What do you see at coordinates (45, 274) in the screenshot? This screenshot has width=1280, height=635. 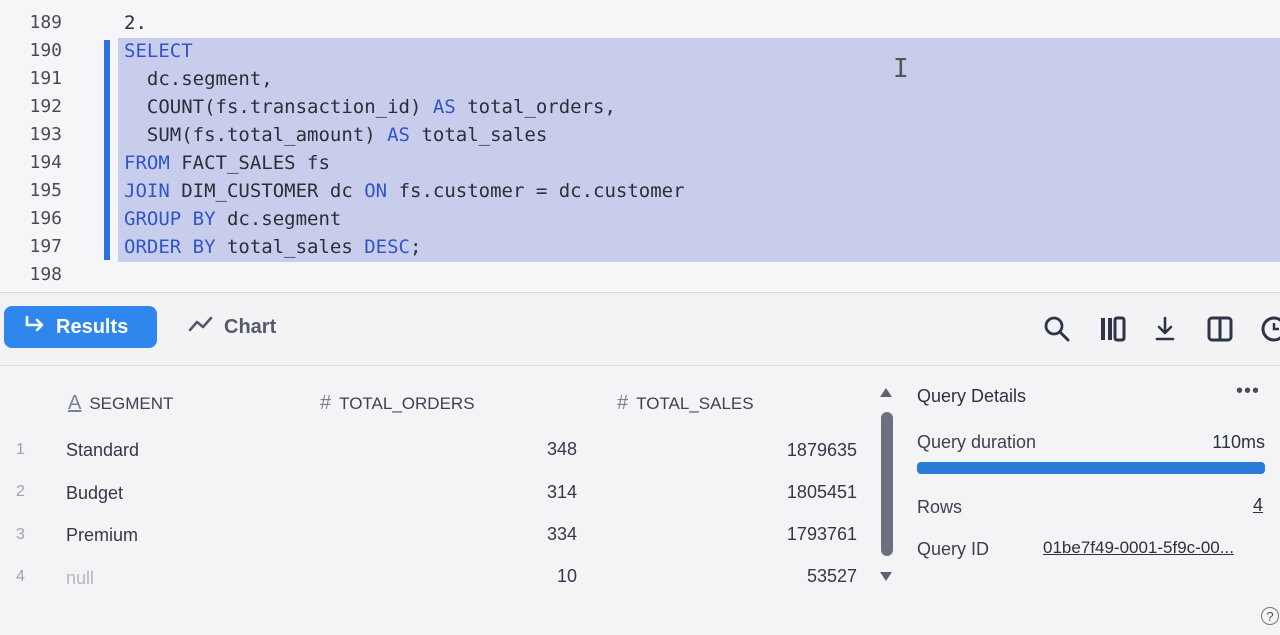 I see `line-number: 198` at bounding box center [45, 274].